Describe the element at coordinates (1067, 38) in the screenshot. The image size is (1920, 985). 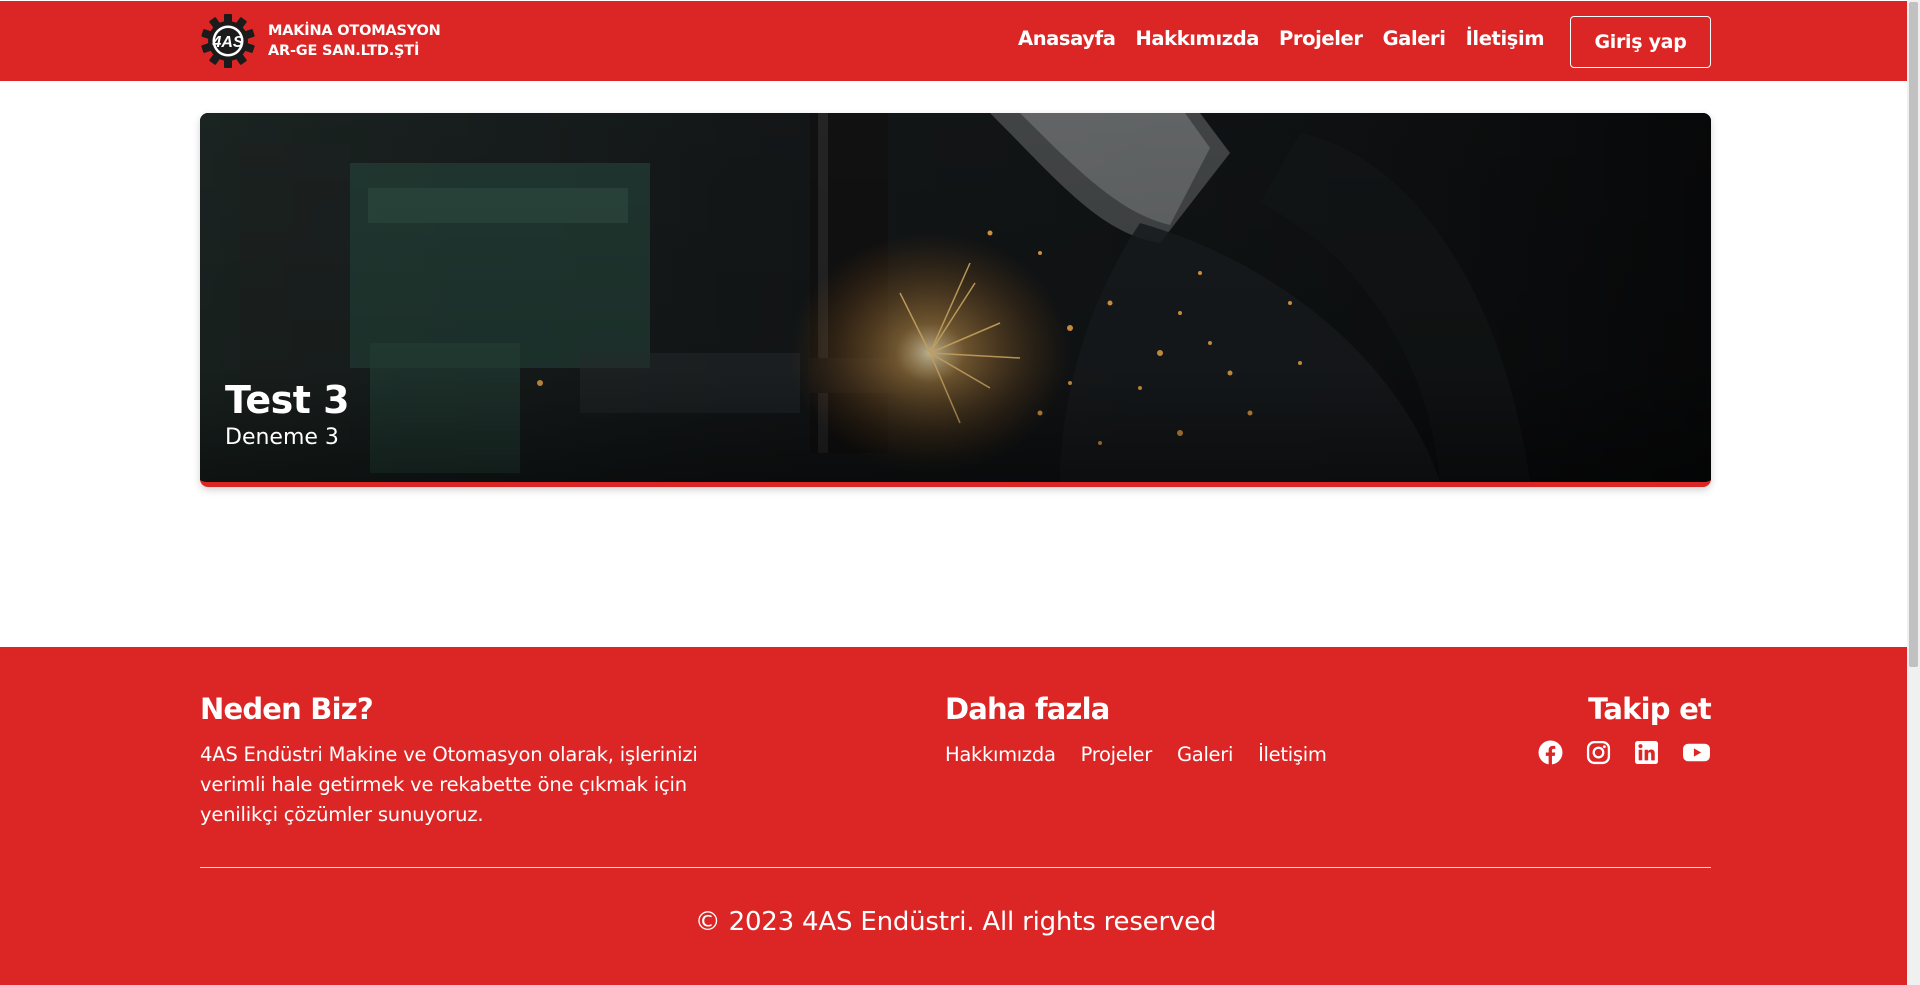
I see `nav-home: Anasayfa` at that location.